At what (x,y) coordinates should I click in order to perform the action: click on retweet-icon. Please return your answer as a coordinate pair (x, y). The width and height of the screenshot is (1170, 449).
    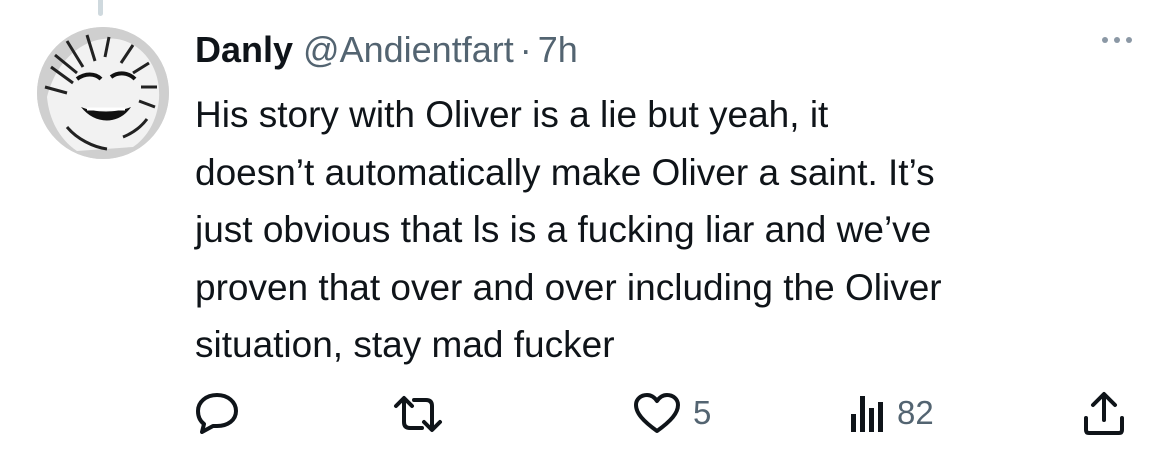
    Looking at the image, I should click on (418, 414).